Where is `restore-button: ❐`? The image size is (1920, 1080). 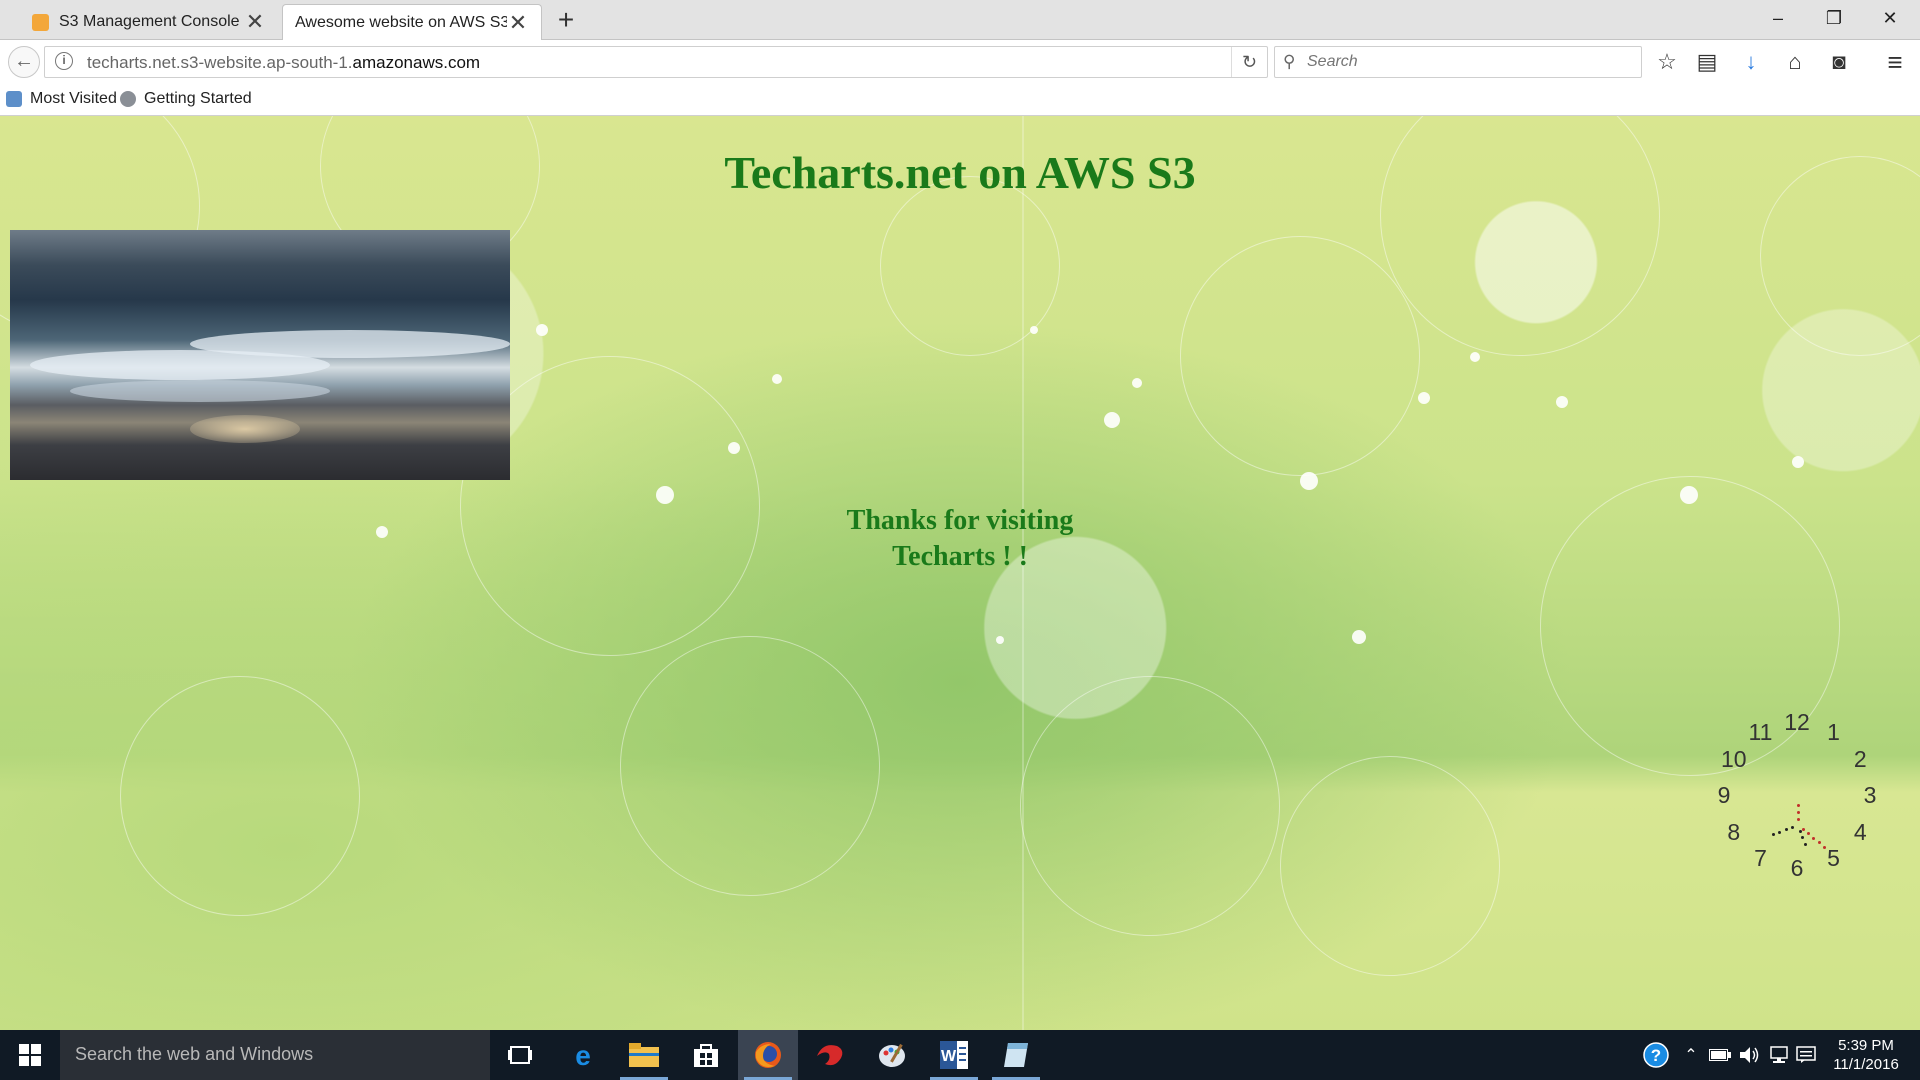
restore-button: ❐ is located at coordinates (1834, 18).